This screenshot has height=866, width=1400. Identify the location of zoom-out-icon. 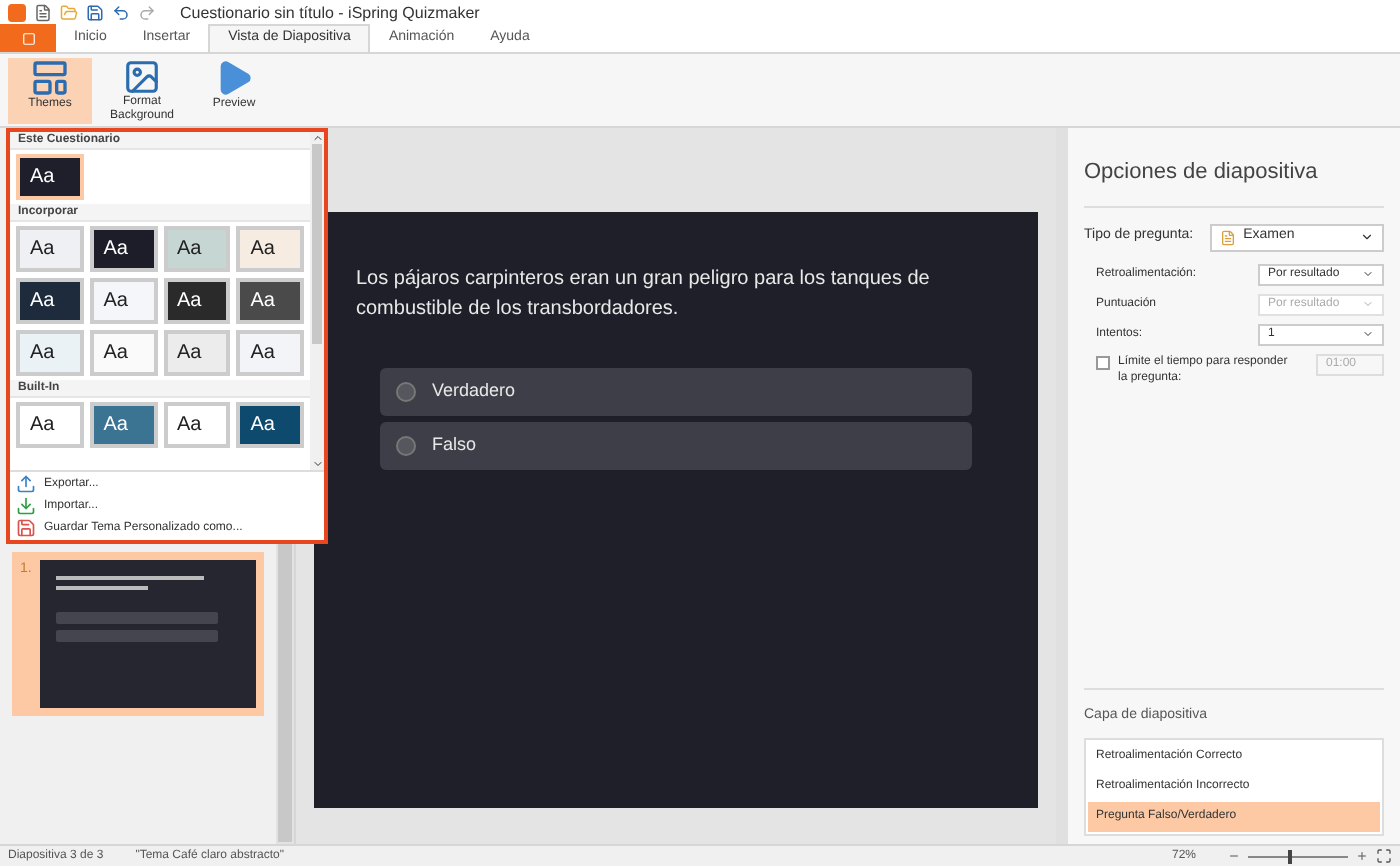
(1234, 856).